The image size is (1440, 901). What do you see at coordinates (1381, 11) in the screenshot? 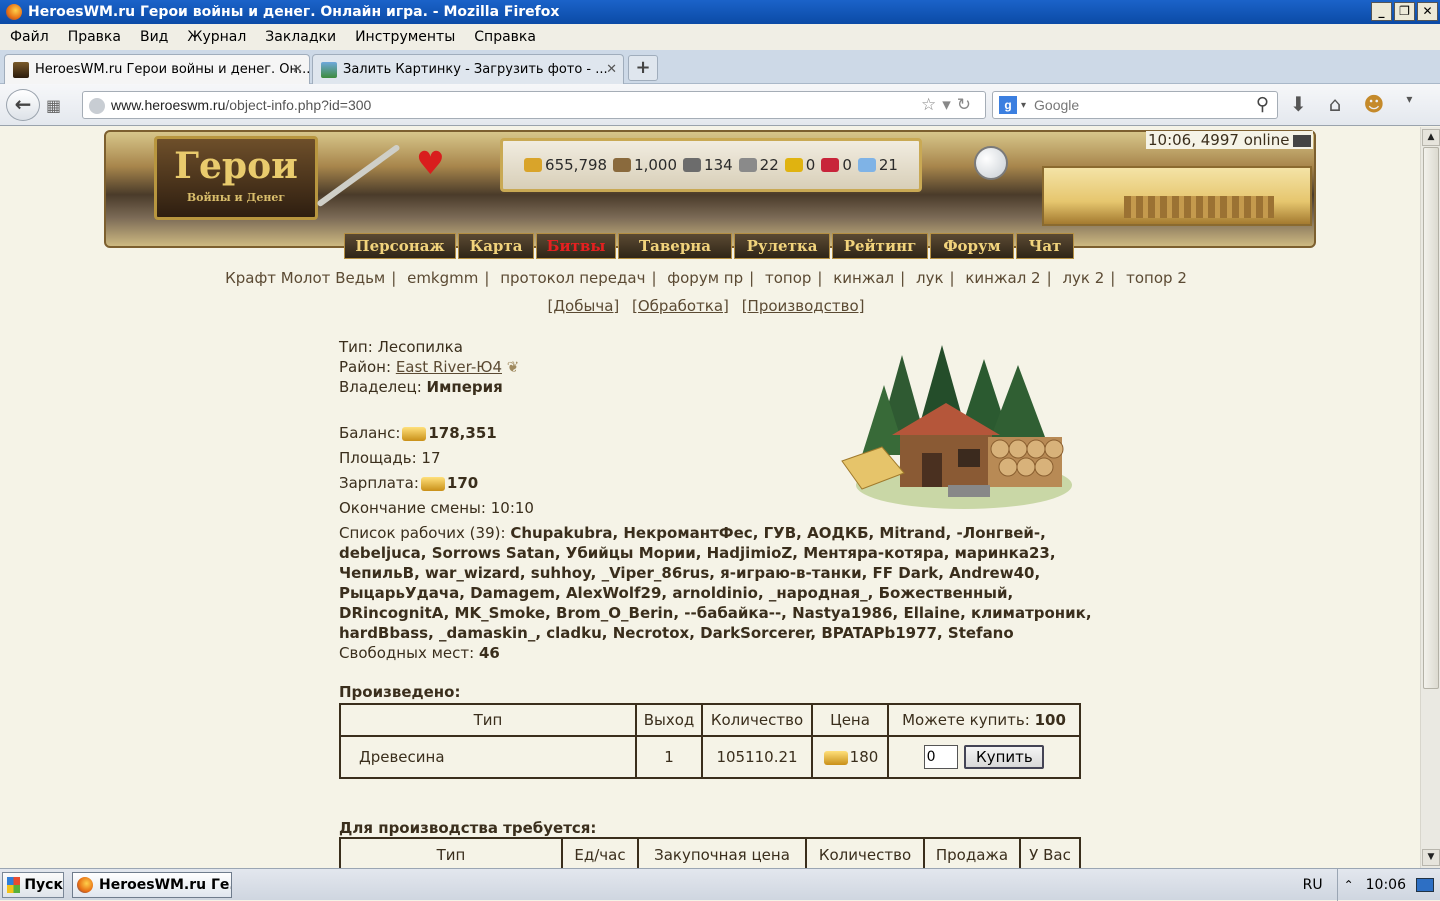
I see `minimize-button: _` at bounding box center [1381, 11].